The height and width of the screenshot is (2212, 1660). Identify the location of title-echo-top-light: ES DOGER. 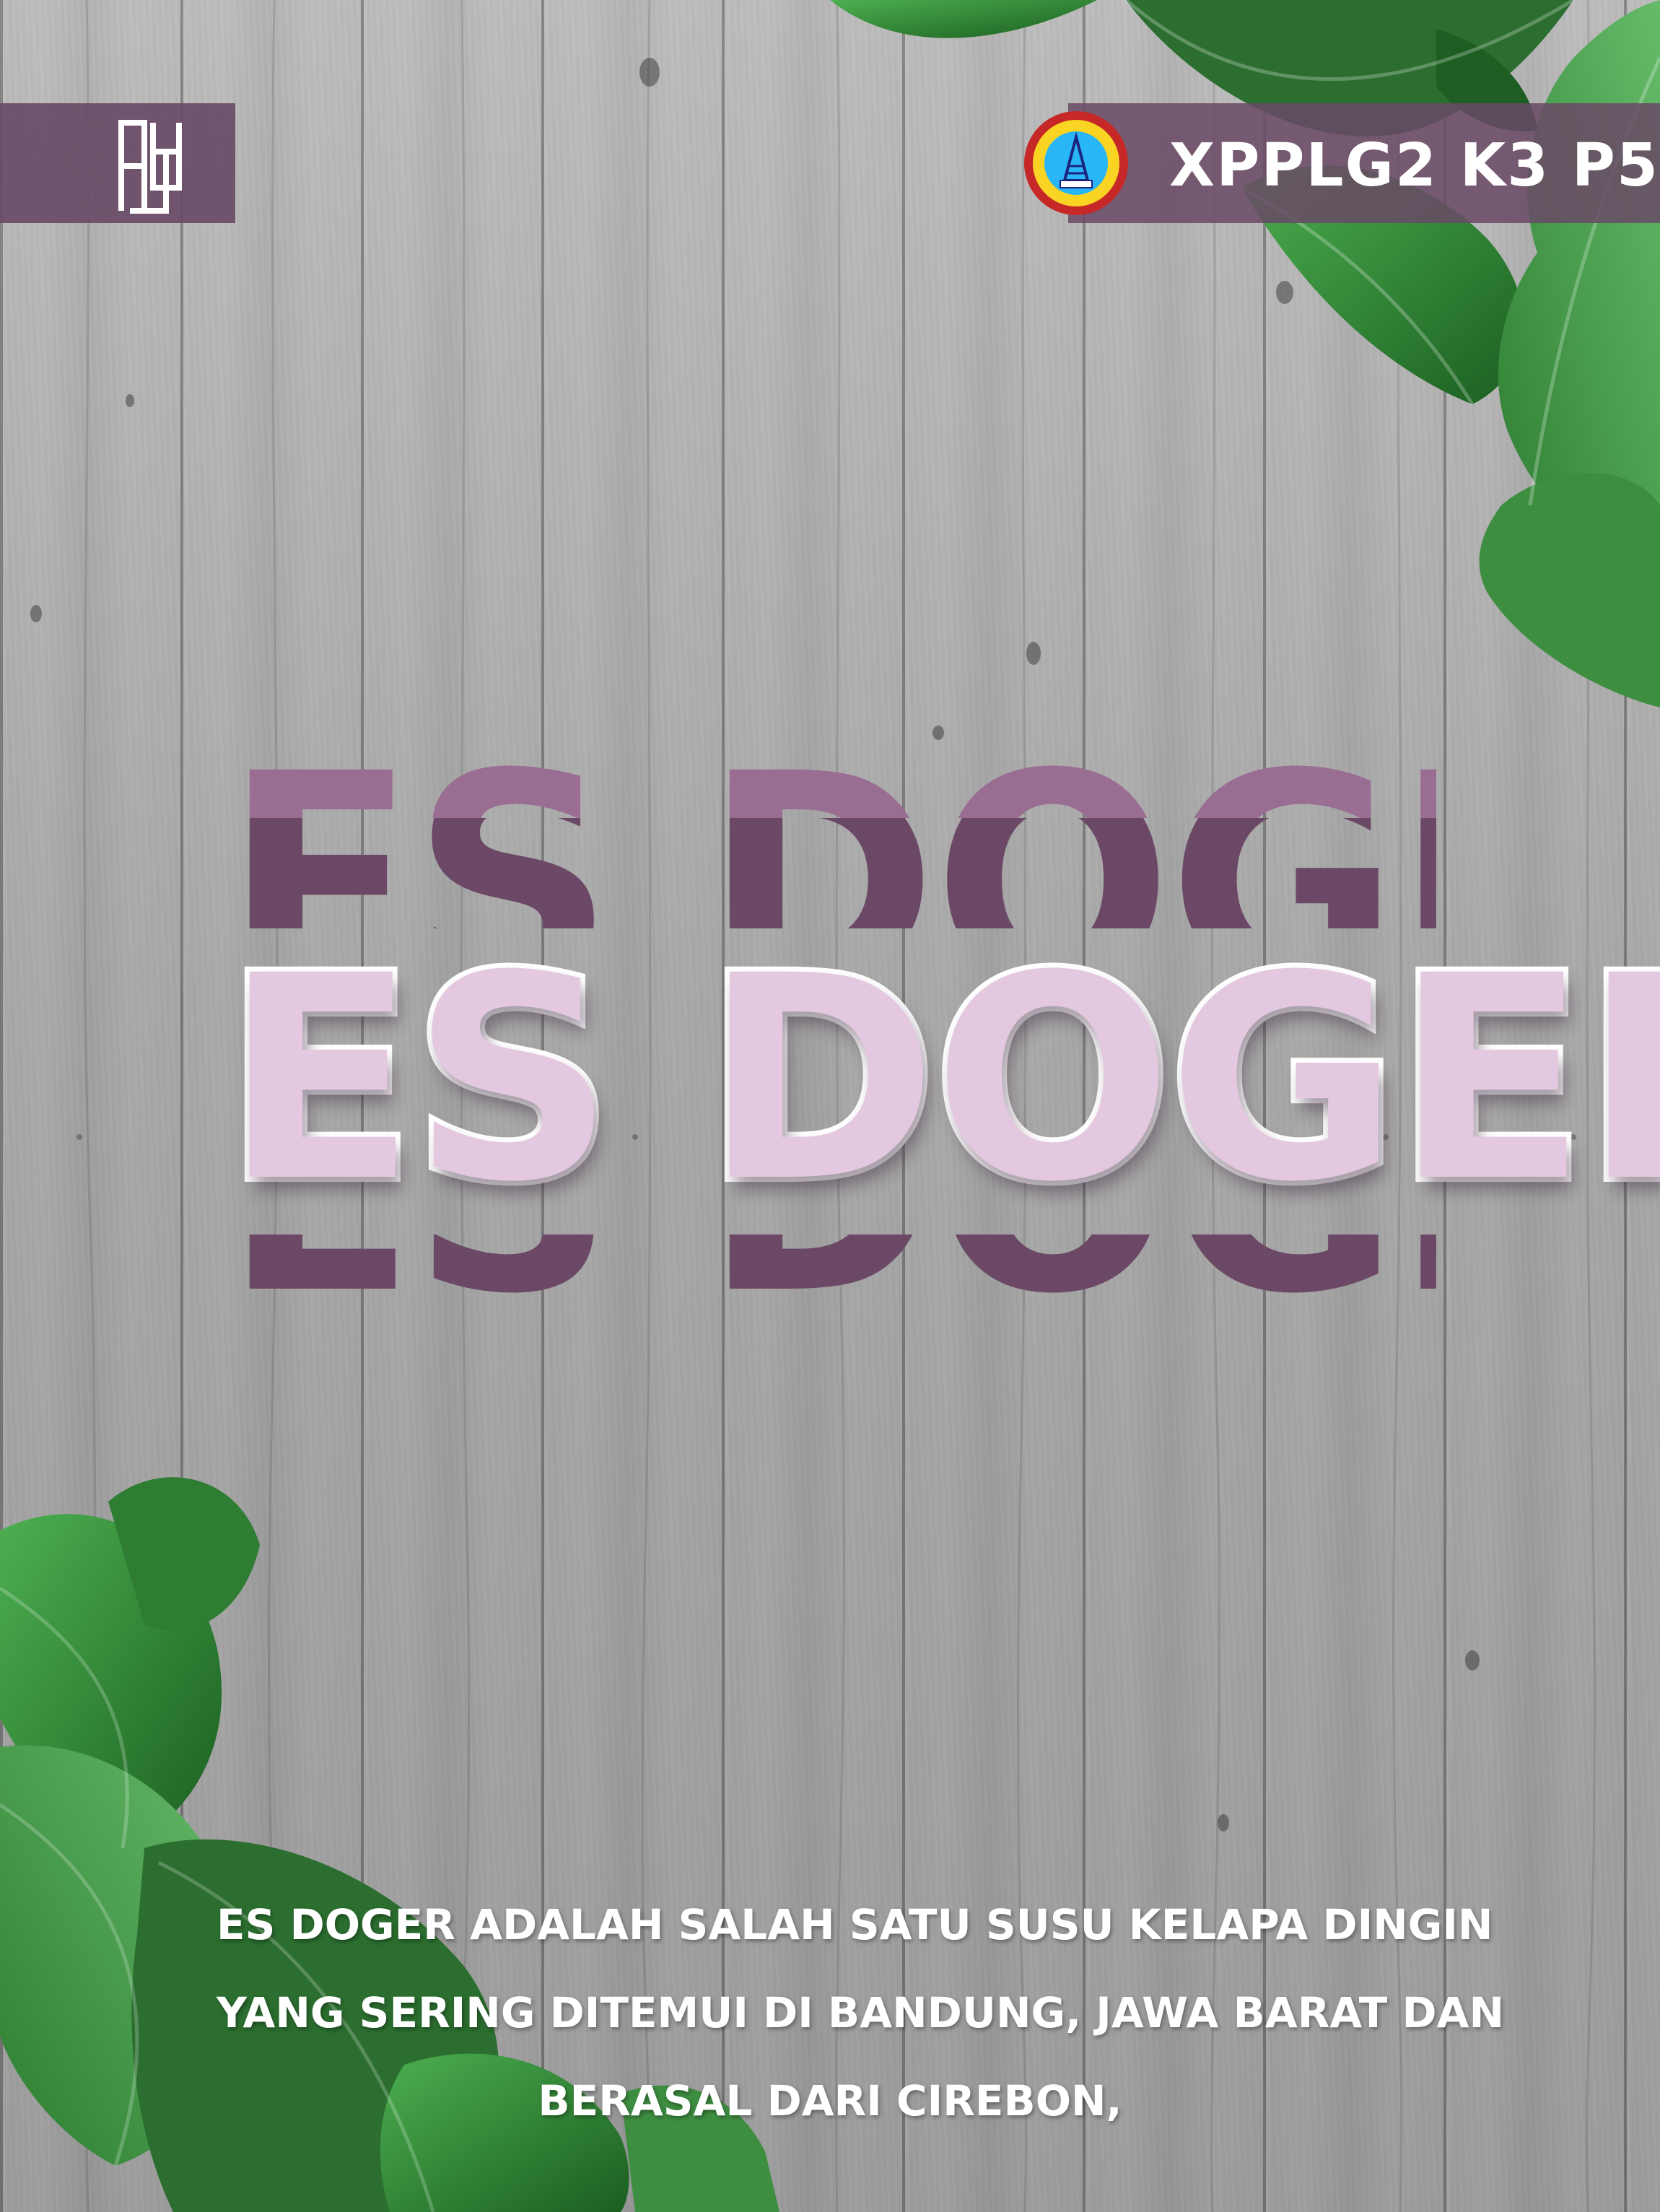
(830, 775).